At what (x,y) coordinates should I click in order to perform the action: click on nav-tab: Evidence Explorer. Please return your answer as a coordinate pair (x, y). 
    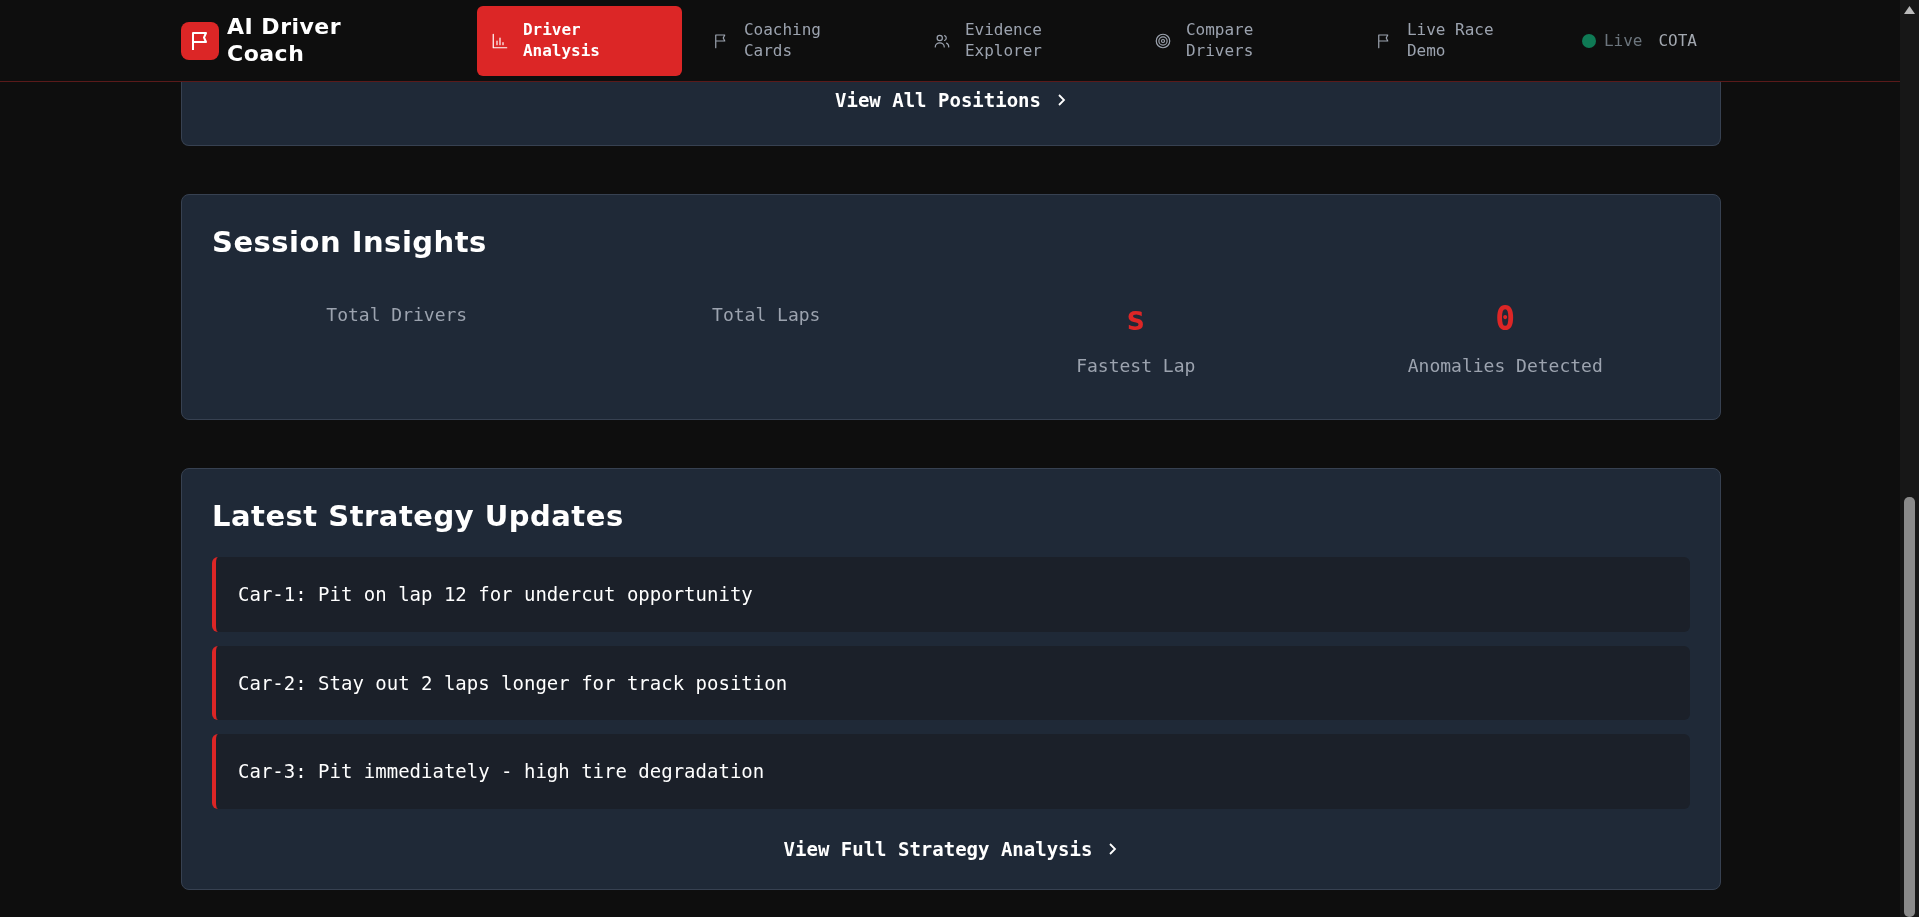
    Looking at the image, I should click on (1021, 40).